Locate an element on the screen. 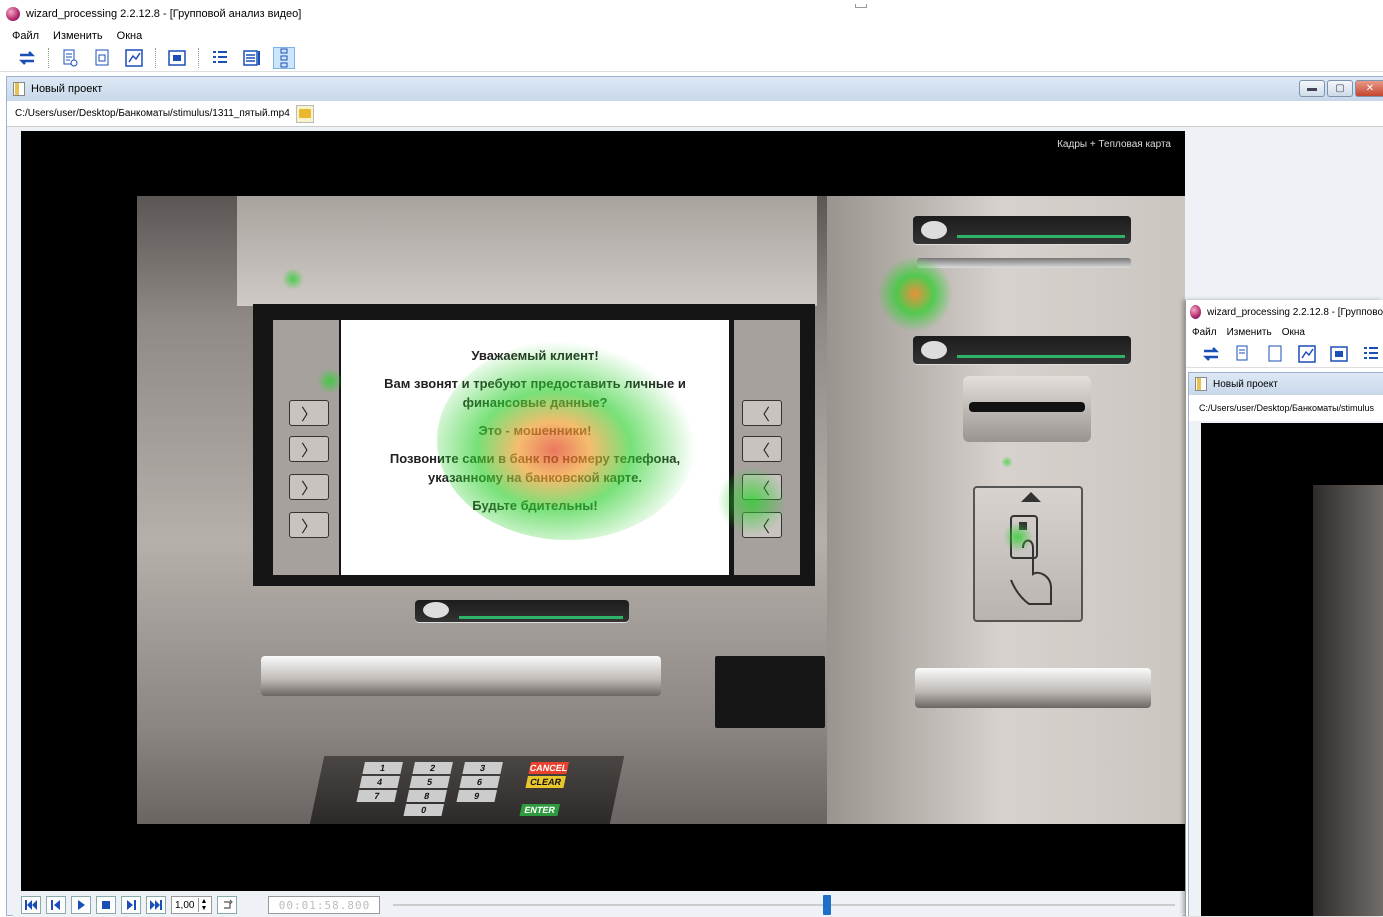 The image size is (1383, 917). display-mode-label: Кадры + Тепловая карта is located at coordinates (1114, 144).